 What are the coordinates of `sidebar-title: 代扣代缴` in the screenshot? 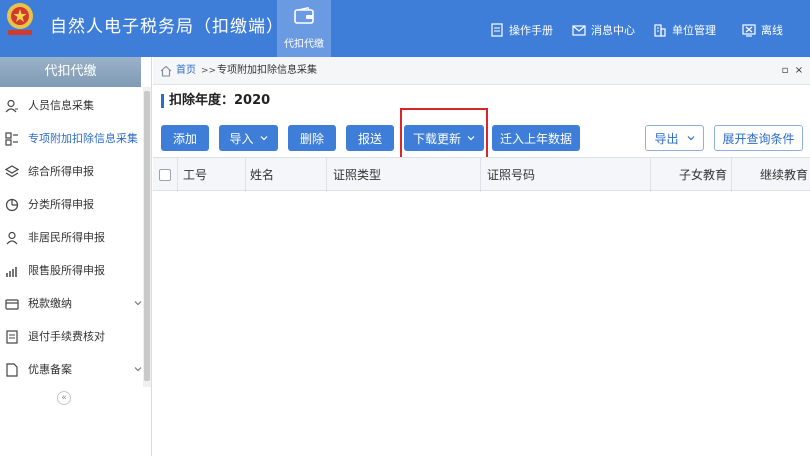 It's located at (70, 72).